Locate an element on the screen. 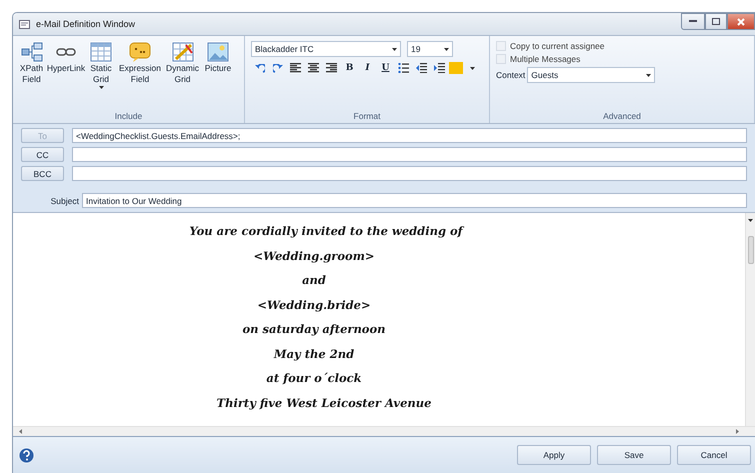 This screenshot has height=473, width=755. close-button is located at coordinates (741, 21).